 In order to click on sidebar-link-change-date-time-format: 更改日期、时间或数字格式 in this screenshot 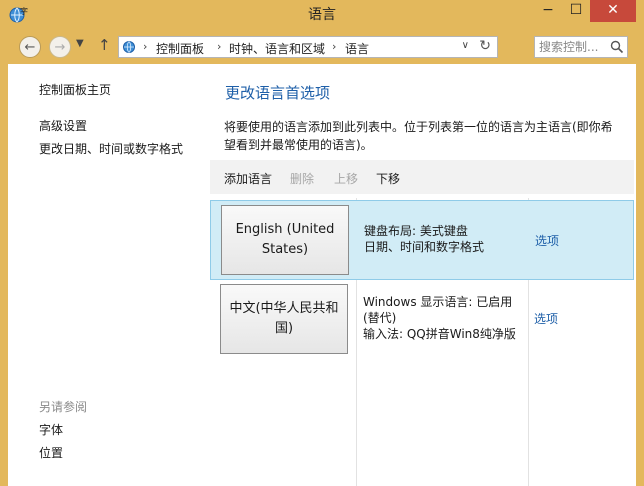, I will do `click(111, 148)`.